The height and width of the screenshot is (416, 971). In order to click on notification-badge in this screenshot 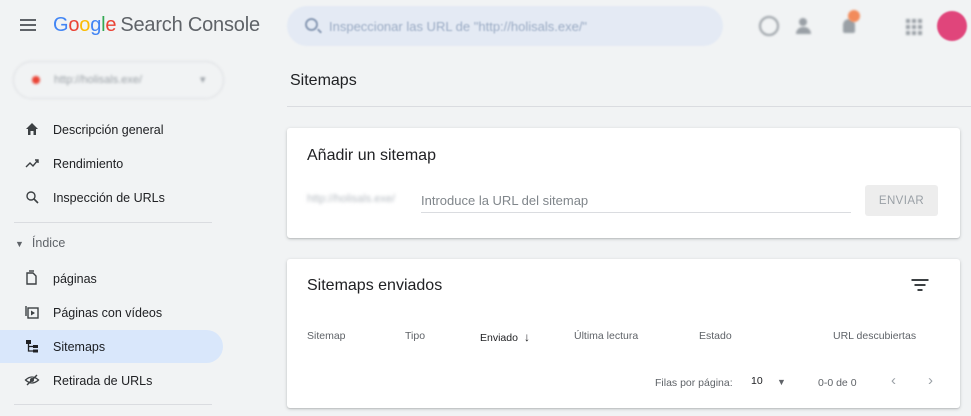, I will do `click(854, 16)`.